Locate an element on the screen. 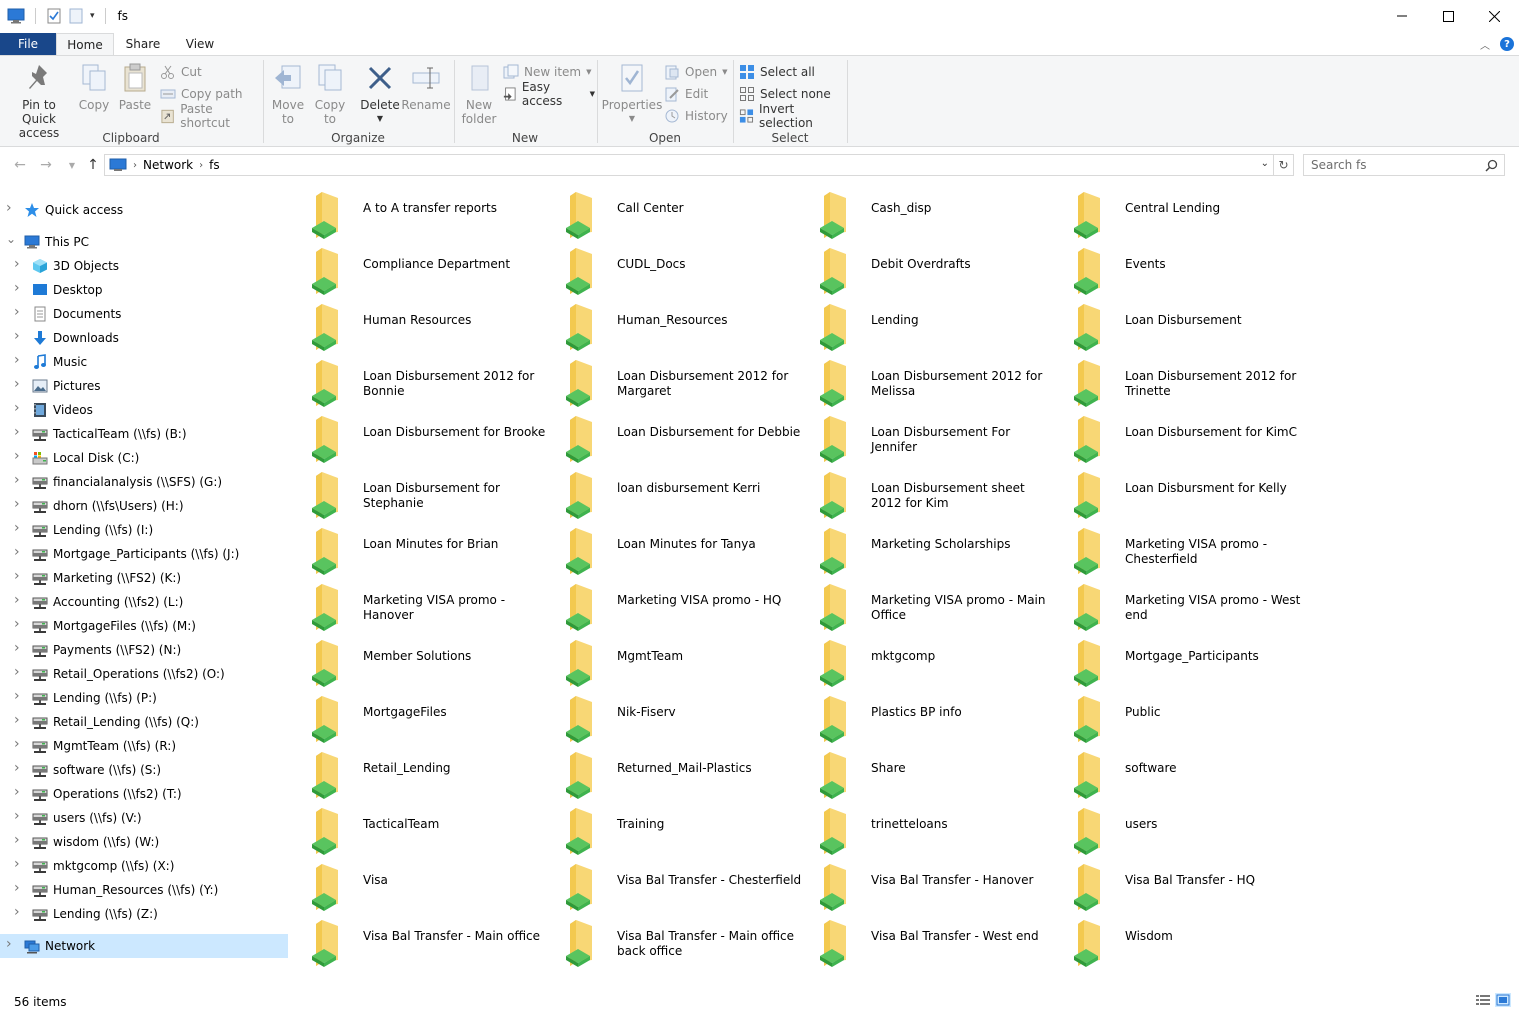  folder-item: mktgcomp is located at coordinates (925, 661).